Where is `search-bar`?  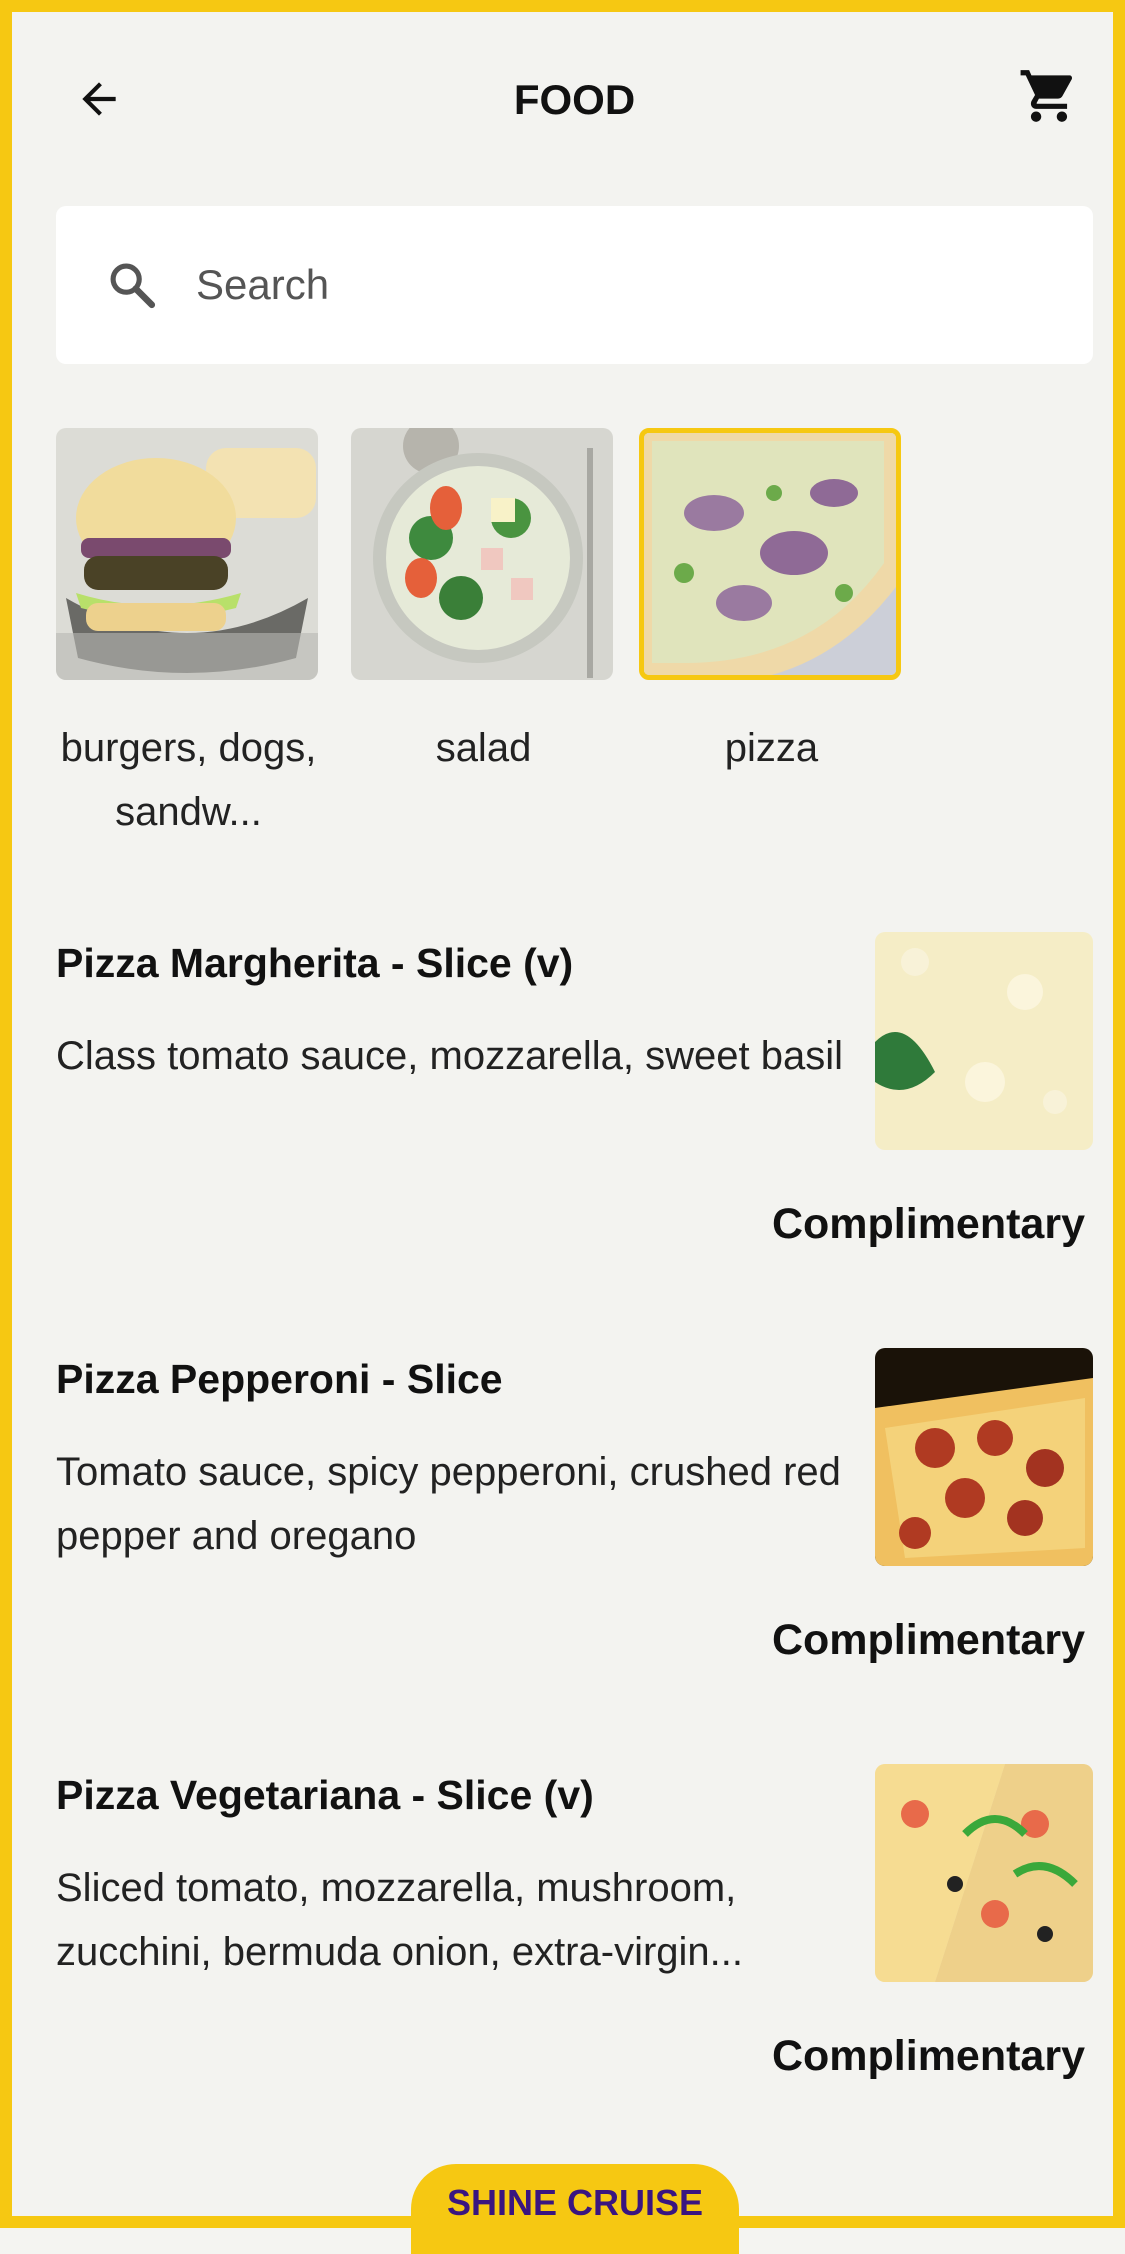 search-bar is located at coordinates (574, 285).